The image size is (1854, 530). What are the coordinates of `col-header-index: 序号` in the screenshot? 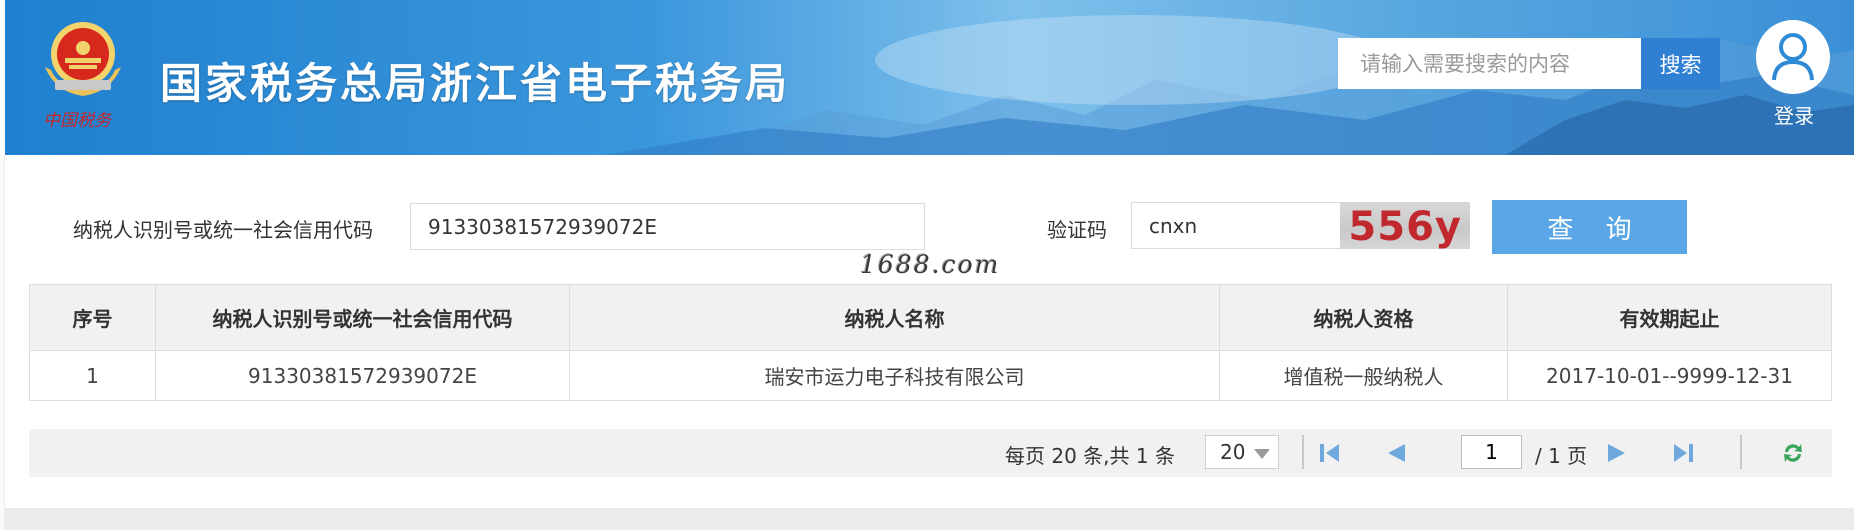 It's located at (92, 317).